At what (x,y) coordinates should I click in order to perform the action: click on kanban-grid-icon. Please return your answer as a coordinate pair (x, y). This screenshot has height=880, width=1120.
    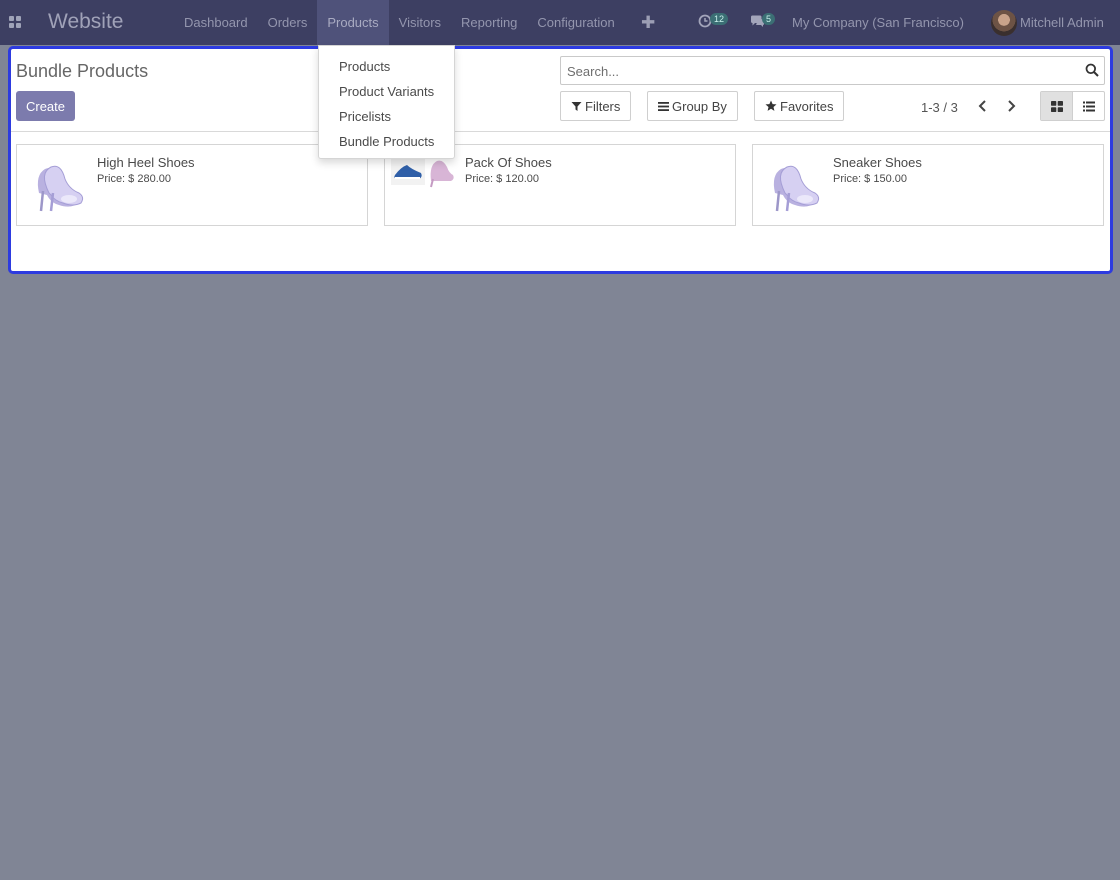
    Looking at the image, I should click on (1056, 106).